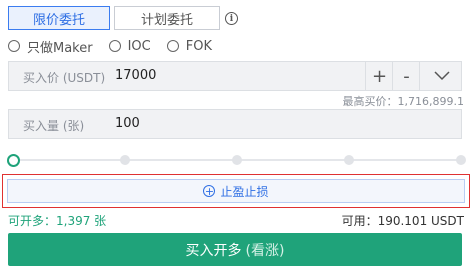  I want to click on radio-ioc-label: IOC, so click(139, 46).